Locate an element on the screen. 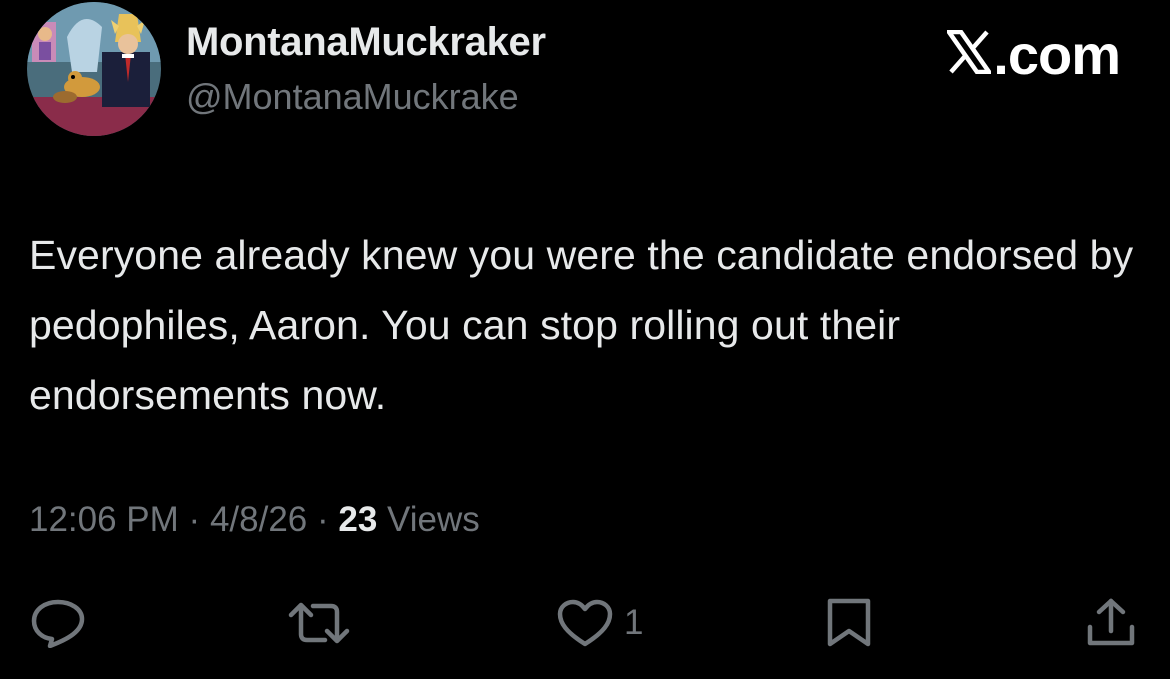  share-button is located at coordinates (1111, 623).